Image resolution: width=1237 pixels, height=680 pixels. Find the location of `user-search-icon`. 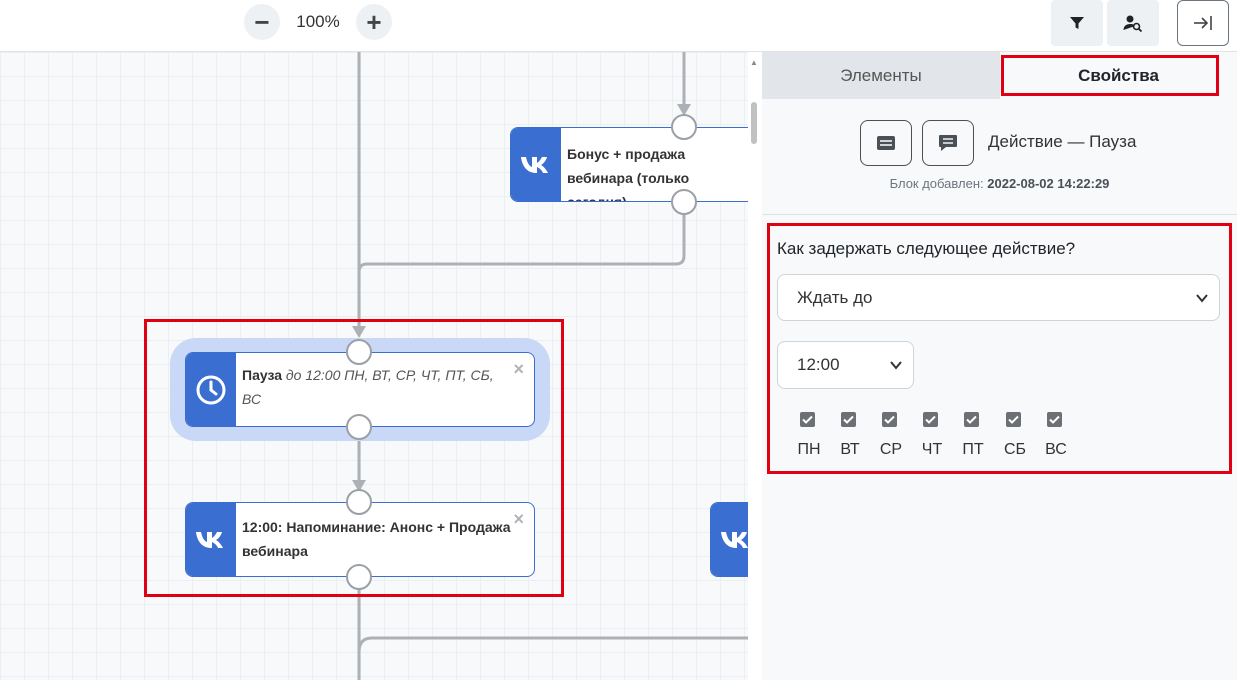

user-search-icon is located at coordinates (1133, 23).